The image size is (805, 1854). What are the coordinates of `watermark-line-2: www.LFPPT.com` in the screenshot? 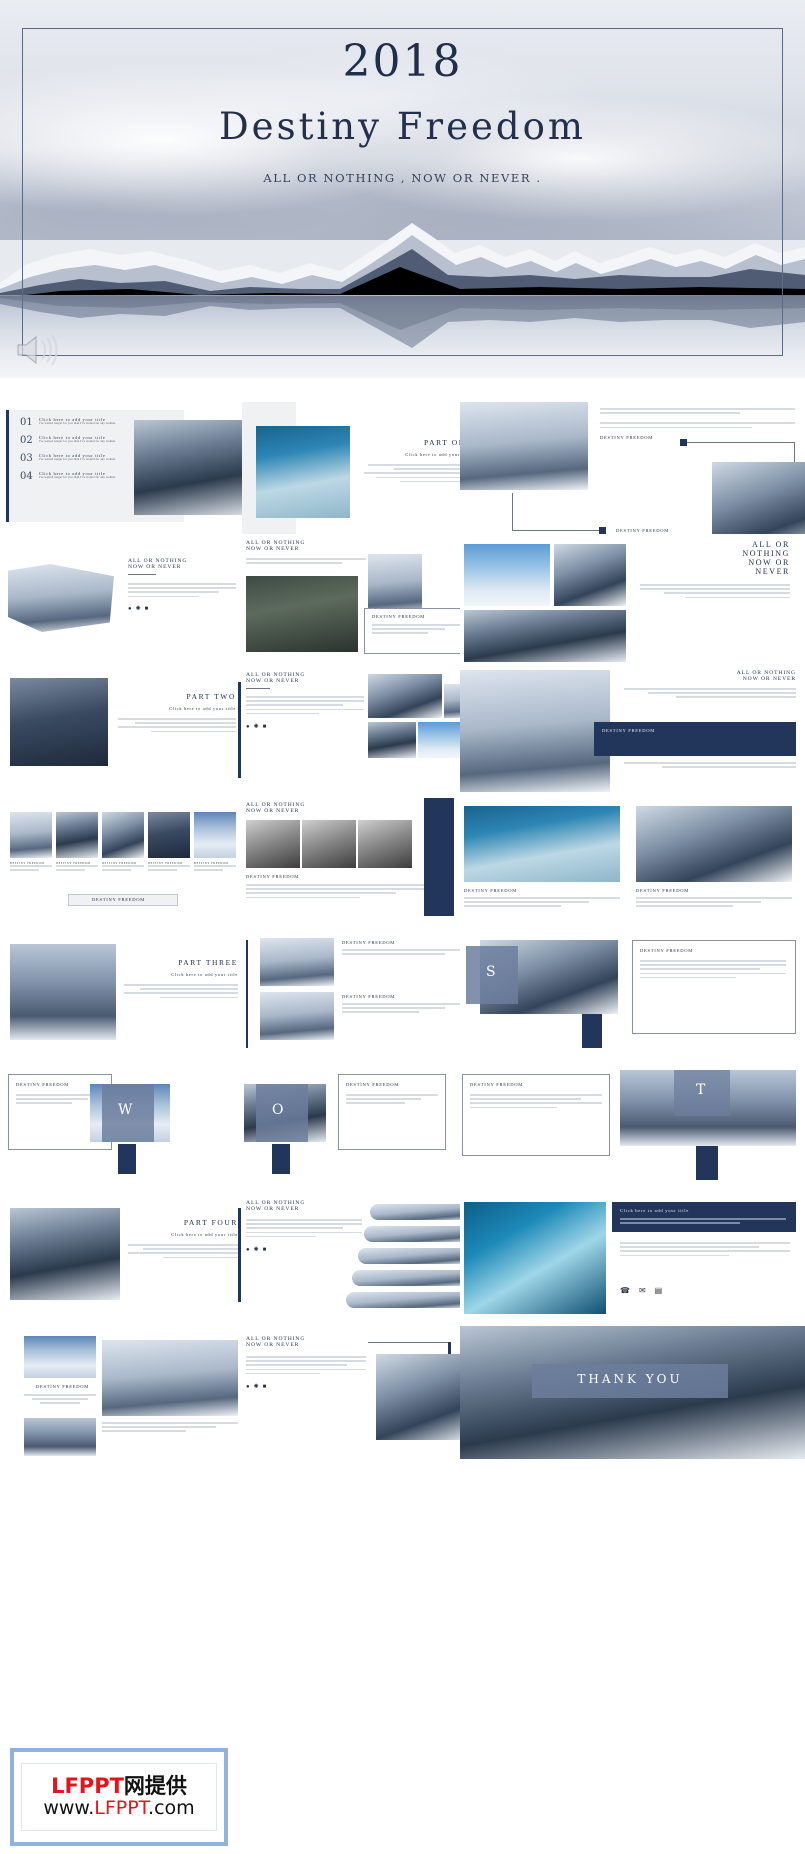 It's located at (119, 1808).